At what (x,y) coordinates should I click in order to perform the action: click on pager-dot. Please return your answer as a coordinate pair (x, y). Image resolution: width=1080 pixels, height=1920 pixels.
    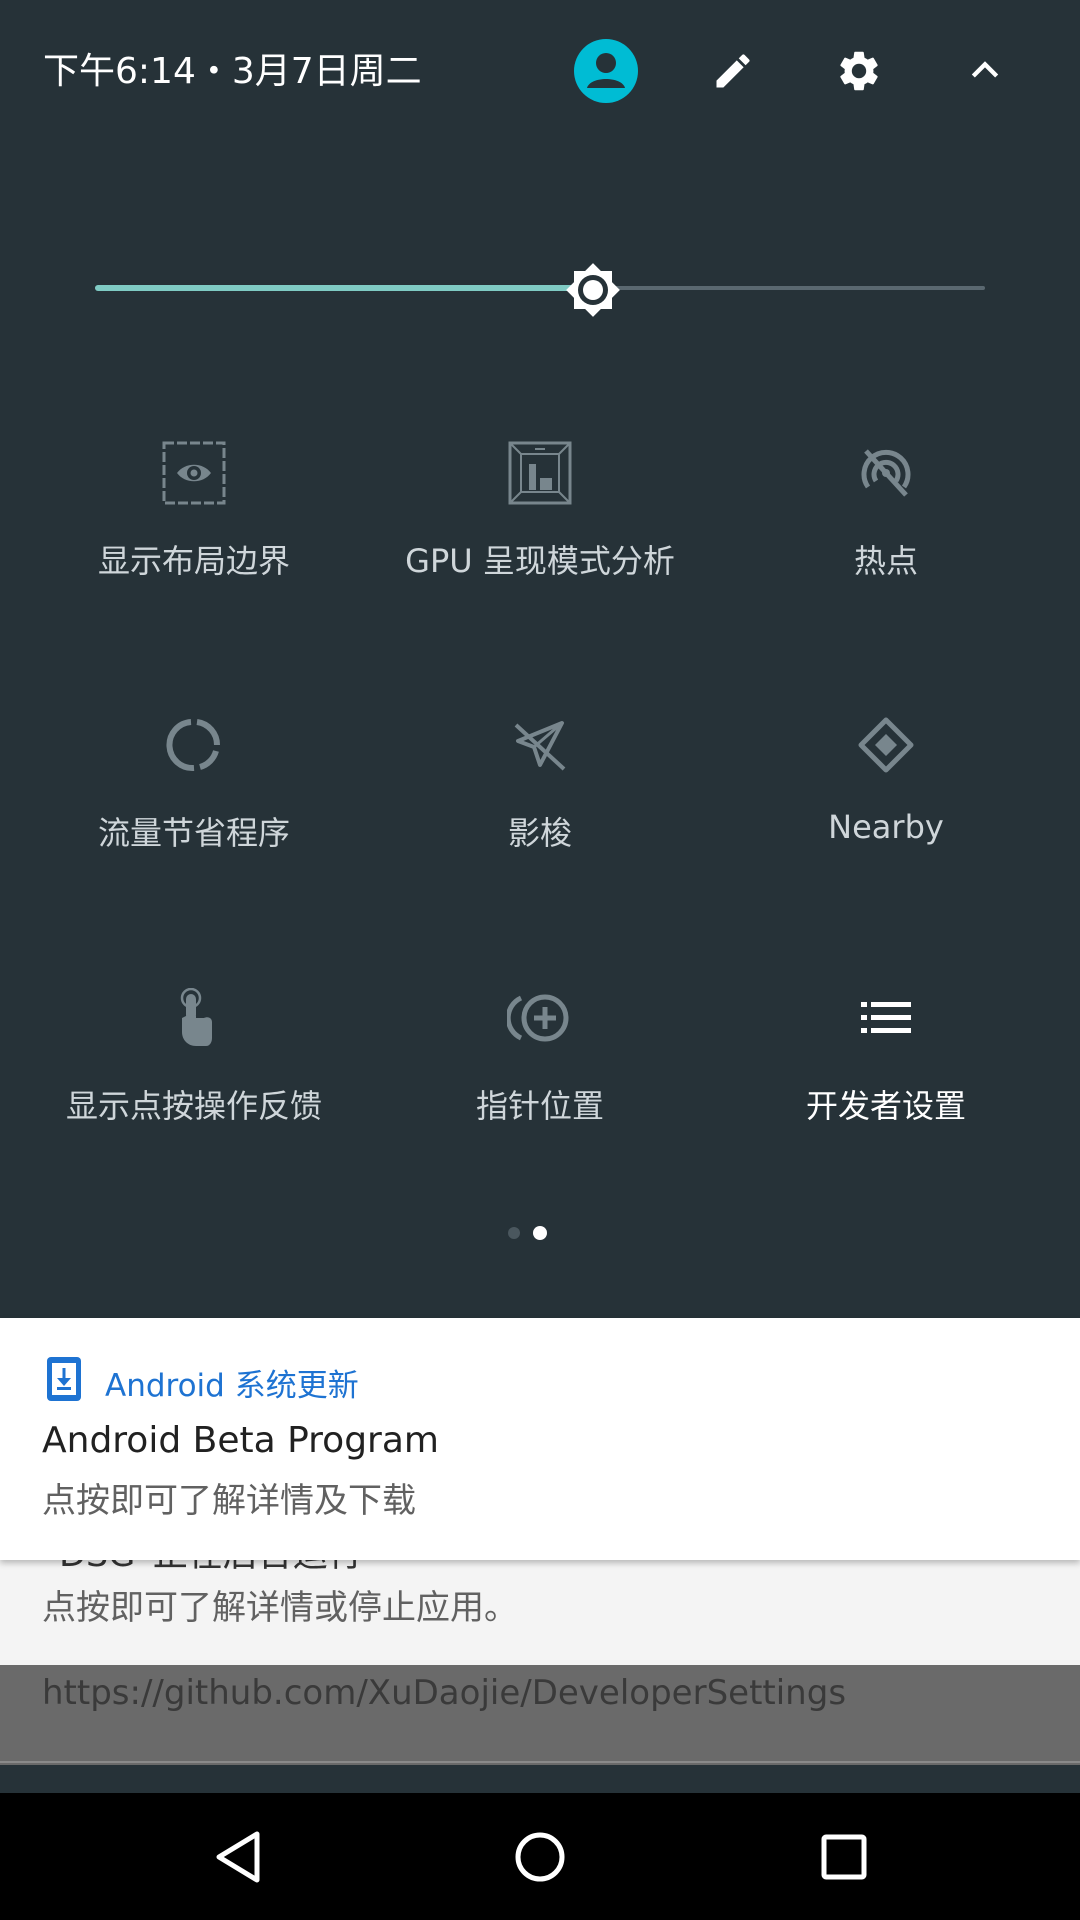
    Looking at the image, I should click on (514, 1233).